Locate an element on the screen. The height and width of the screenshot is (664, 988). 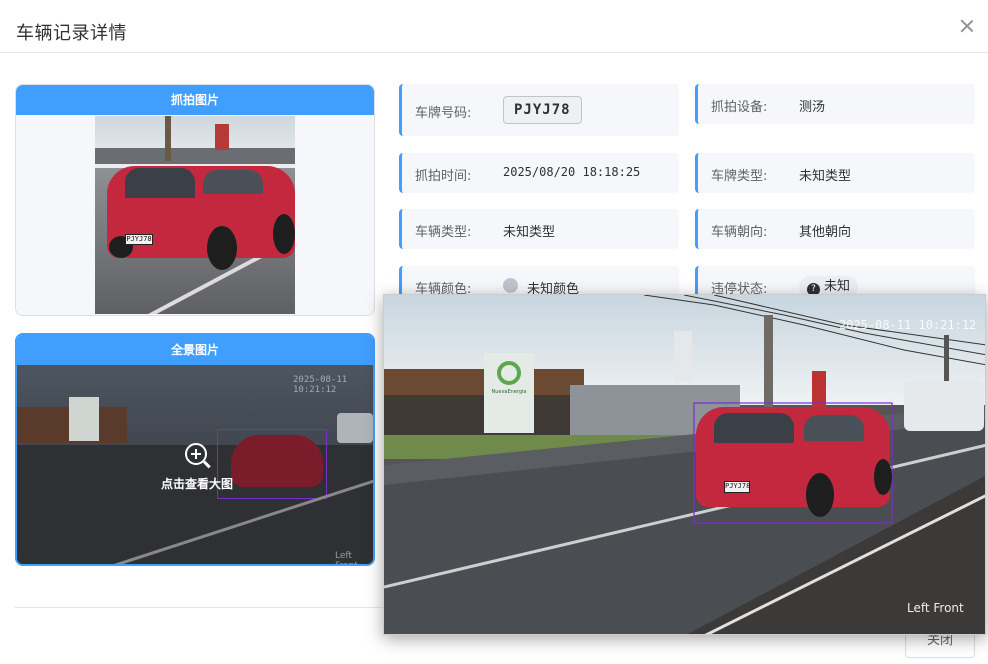
plate-type-label: 车牌类型: is located at coordinates (739, 176).